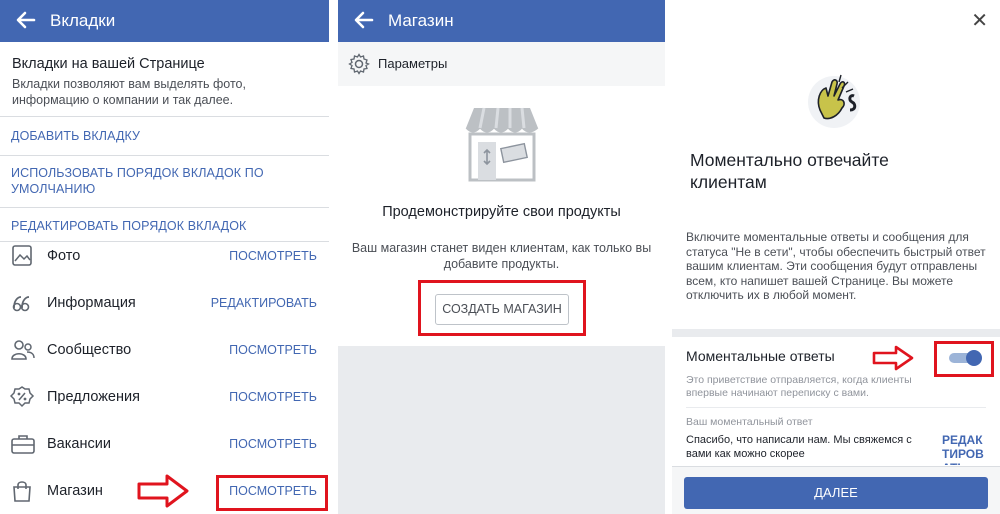 The width and height of the screenshot is (1000, 514). Describe the element at coordinates (22, 397) in the screenshot. I see `offers-icon` at that location.